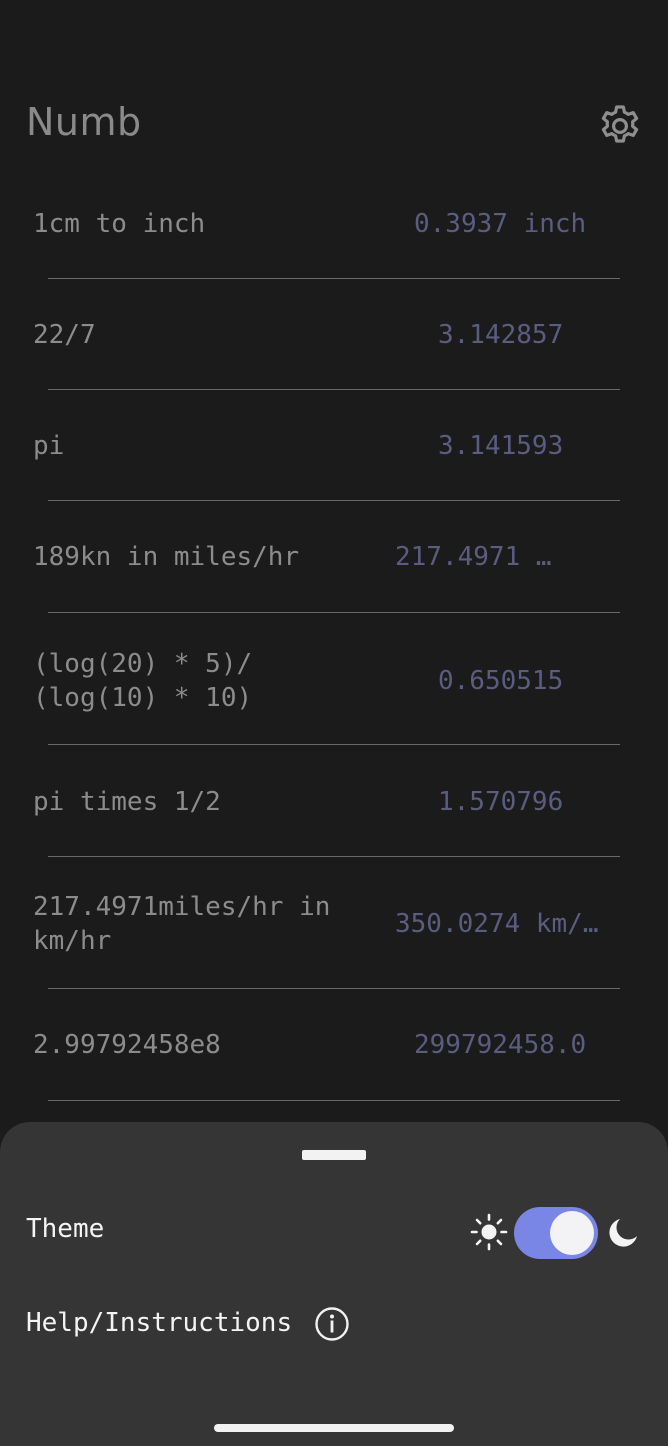 The image size is (668, 1446). Describe the element at coordinates (193, 681) in the screenshot. I see `expression-text: (log(20) * 5)/ (log(10) * 10)` at that location.